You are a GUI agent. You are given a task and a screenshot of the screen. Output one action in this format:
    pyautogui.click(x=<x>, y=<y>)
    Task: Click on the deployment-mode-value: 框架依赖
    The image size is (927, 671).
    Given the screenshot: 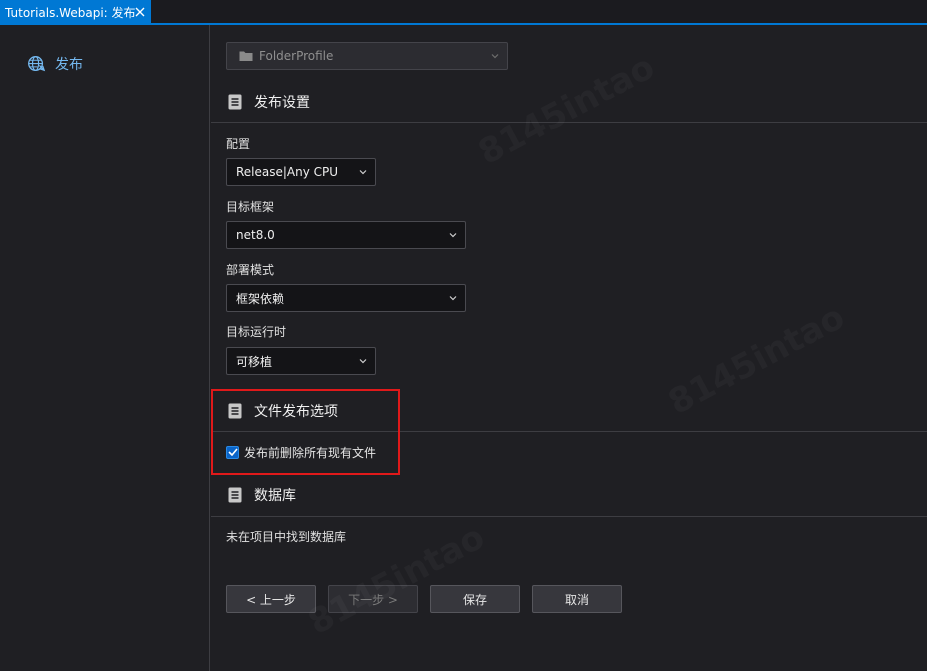 What is the action you would take?
    pyautogui.click(x=260, y=298)
    